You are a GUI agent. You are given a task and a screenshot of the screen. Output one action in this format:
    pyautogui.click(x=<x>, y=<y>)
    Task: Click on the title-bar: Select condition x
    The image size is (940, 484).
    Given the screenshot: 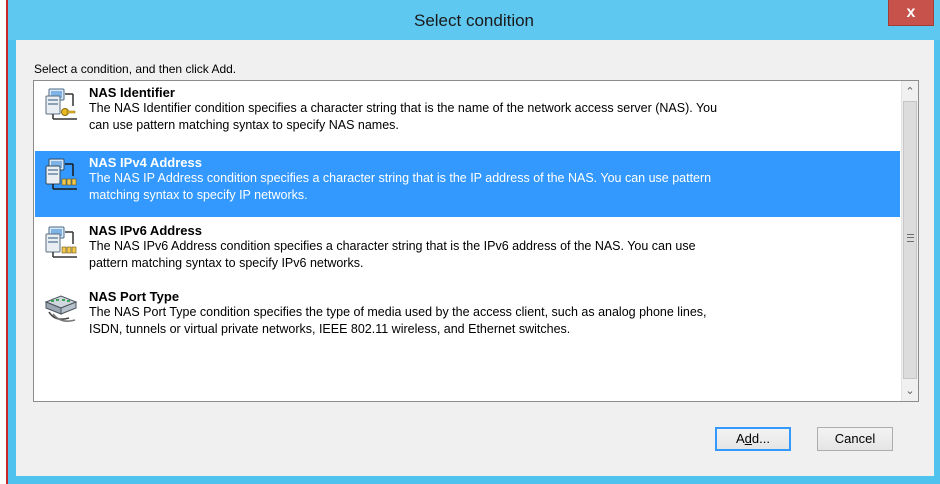 What is the action you would take?
    pyautogui.click(x=474, y=20)
    